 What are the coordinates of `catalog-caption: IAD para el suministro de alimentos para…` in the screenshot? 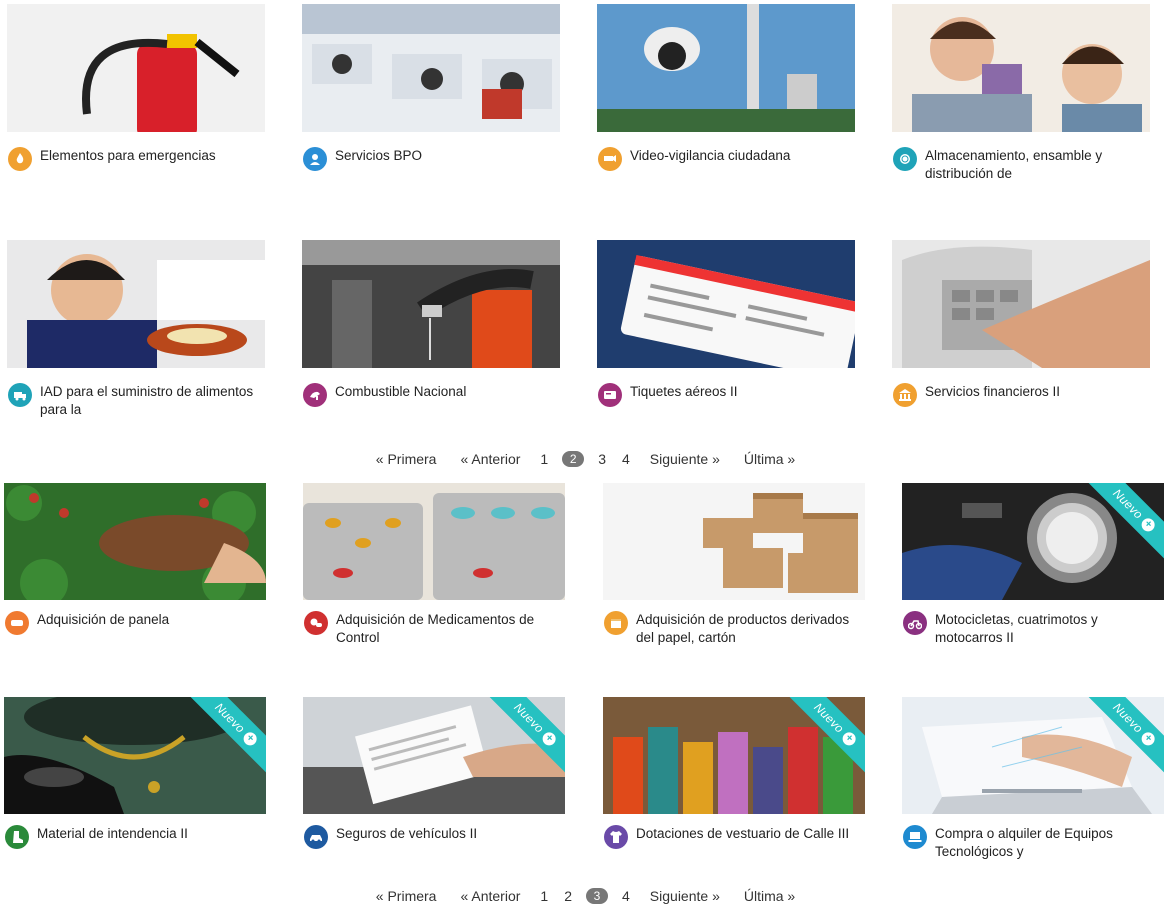 It's located at (134, 401).